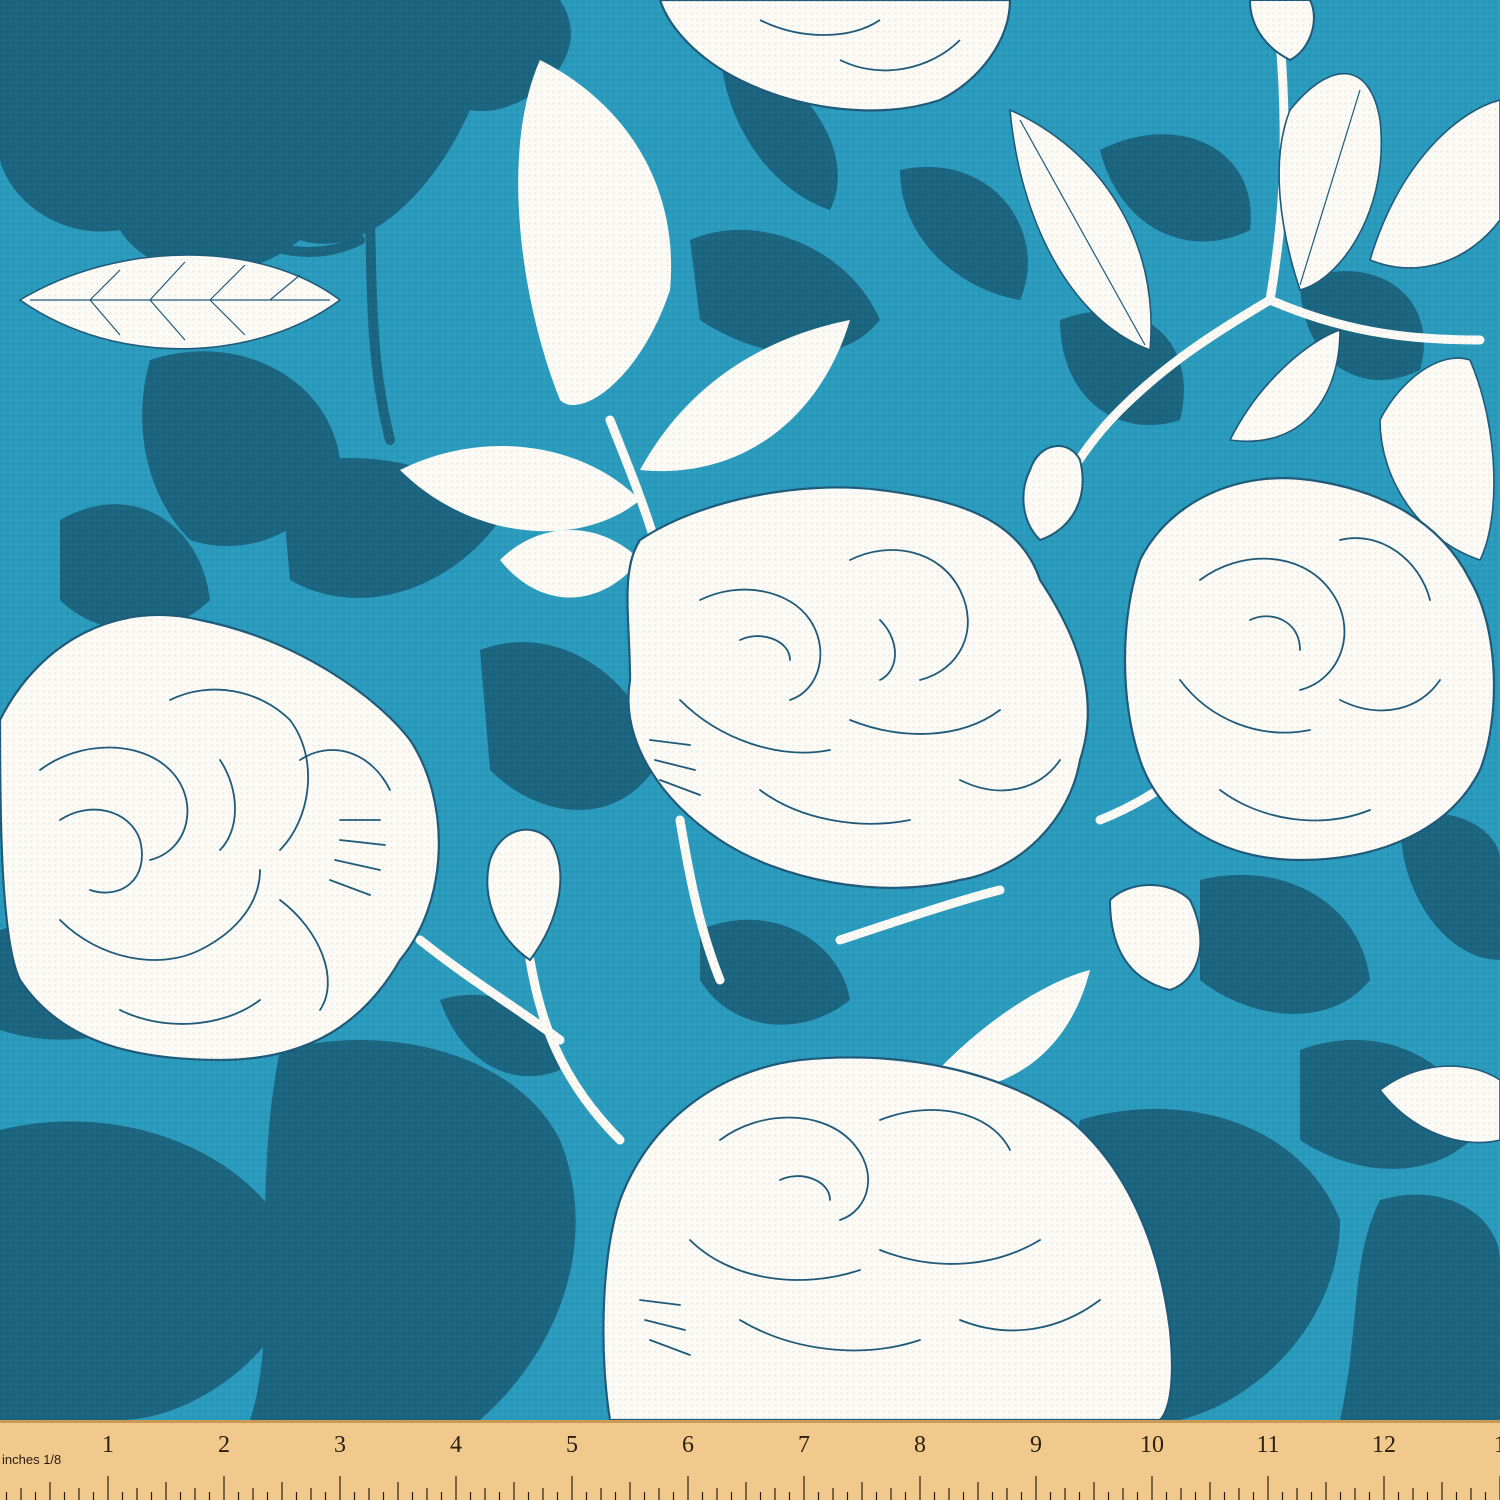 The image size is (1500, 1500). Describe the element at coordinates (31, 1459) in the screenshot. I see `ruler-unit-label: inches 1/8` at that location.